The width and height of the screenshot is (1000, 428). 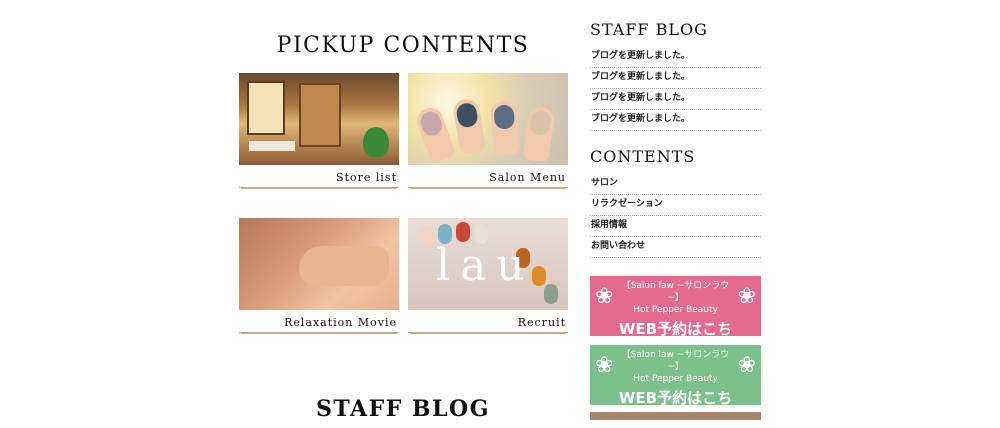 I want to click on relaxation-movie-card: Relaxation Movie, so click(x=319, y=275).